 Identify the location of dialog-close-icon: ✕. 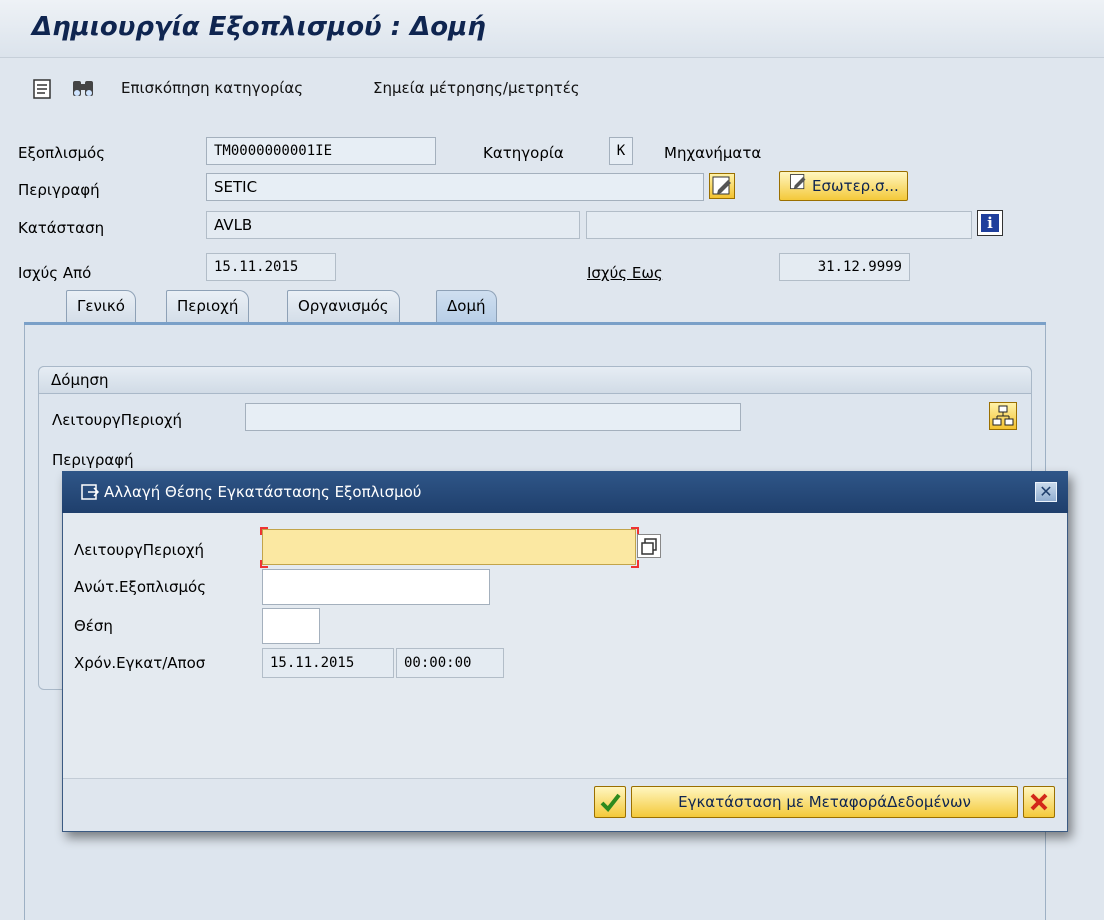
(1046, 492).